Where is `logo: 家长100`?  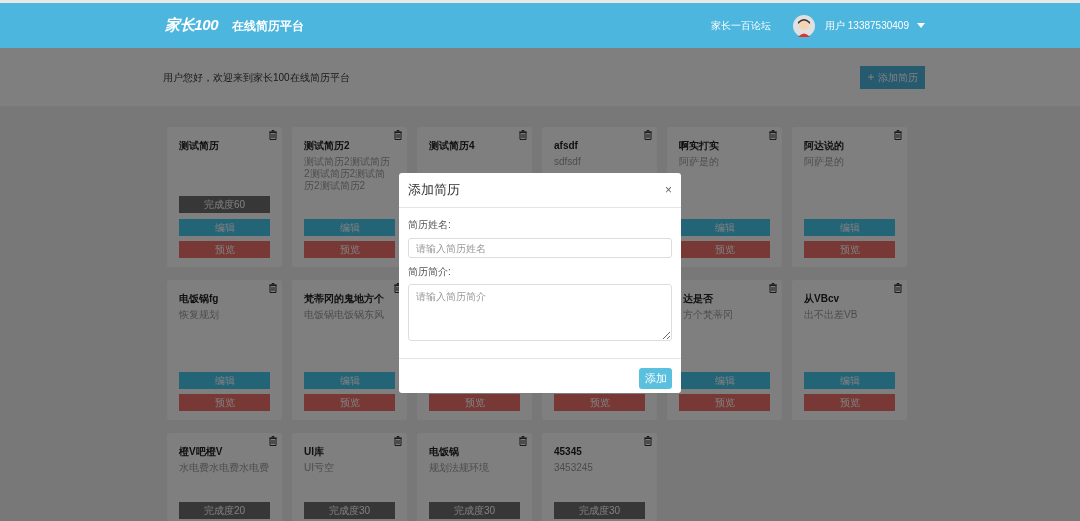
logo: 家长100 is located at coordinates (192, 25).